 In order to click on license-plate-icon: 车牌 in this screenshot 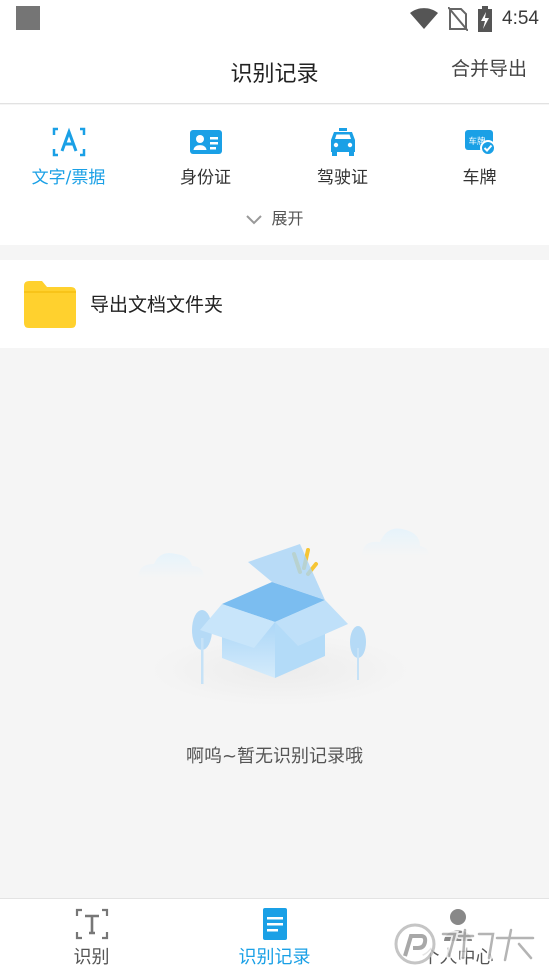, I will do `click(480, 143)`.